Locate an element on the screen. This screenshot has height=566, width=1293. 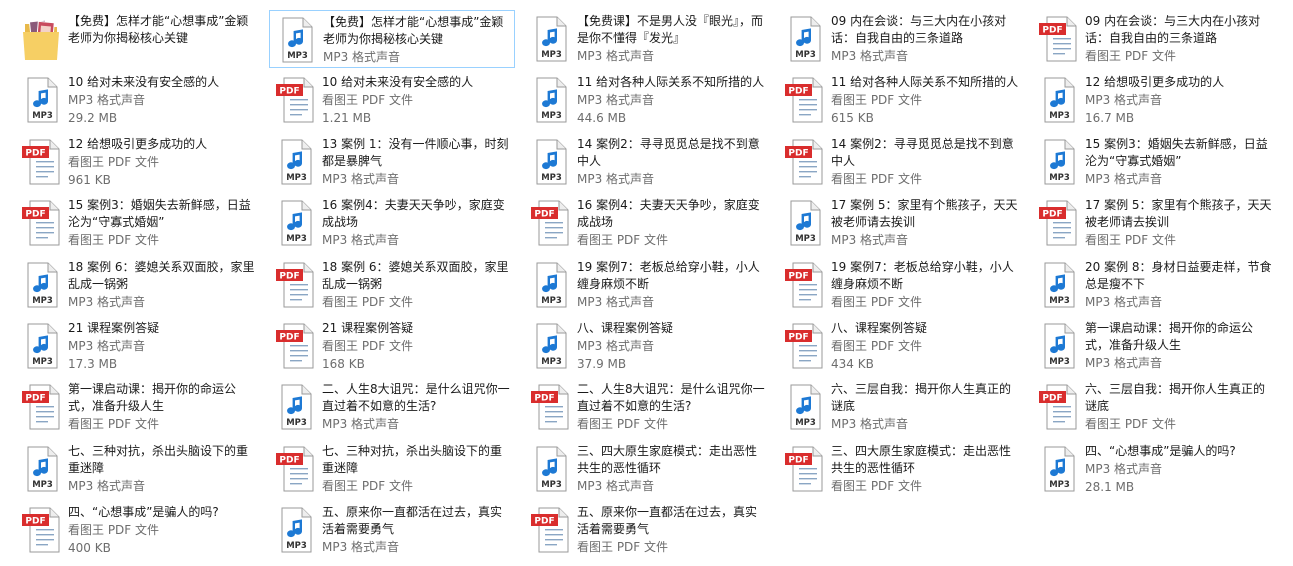
file-item: MP3 13 案例 1：没有一件顺心事，时刻都是暴脾气 MP3 格式声音 is located at coordinates (392, 162).